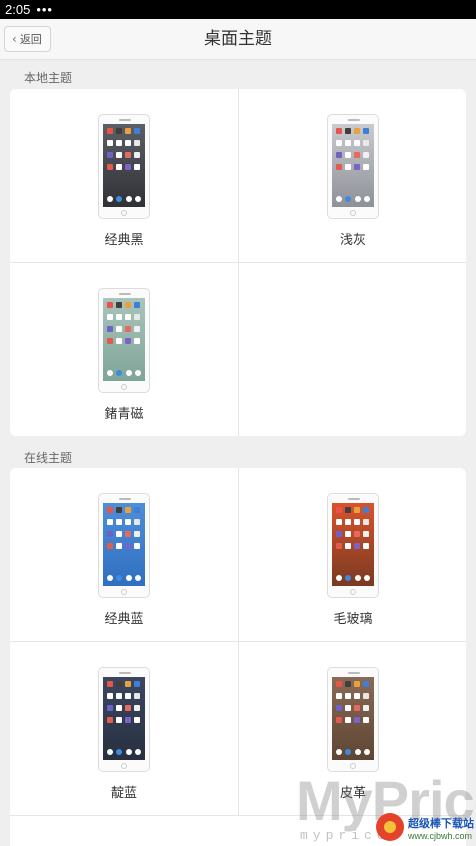 The image size is (476, 846). I want to click on theme-name: 毛玻璃, so click(353, 619).